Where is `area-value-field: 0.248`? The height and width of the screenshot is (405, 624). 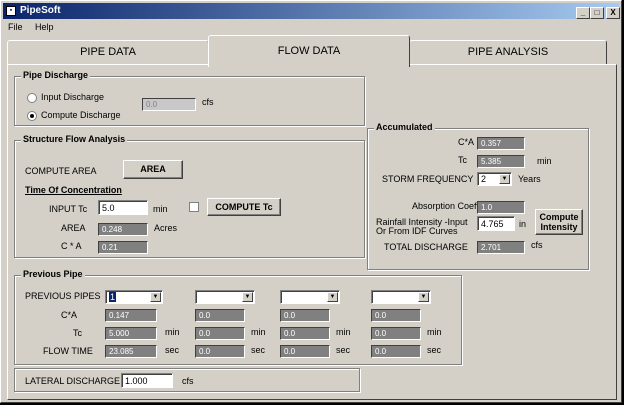 area-value-field: 0.248 is located at coordinates (123, 229).